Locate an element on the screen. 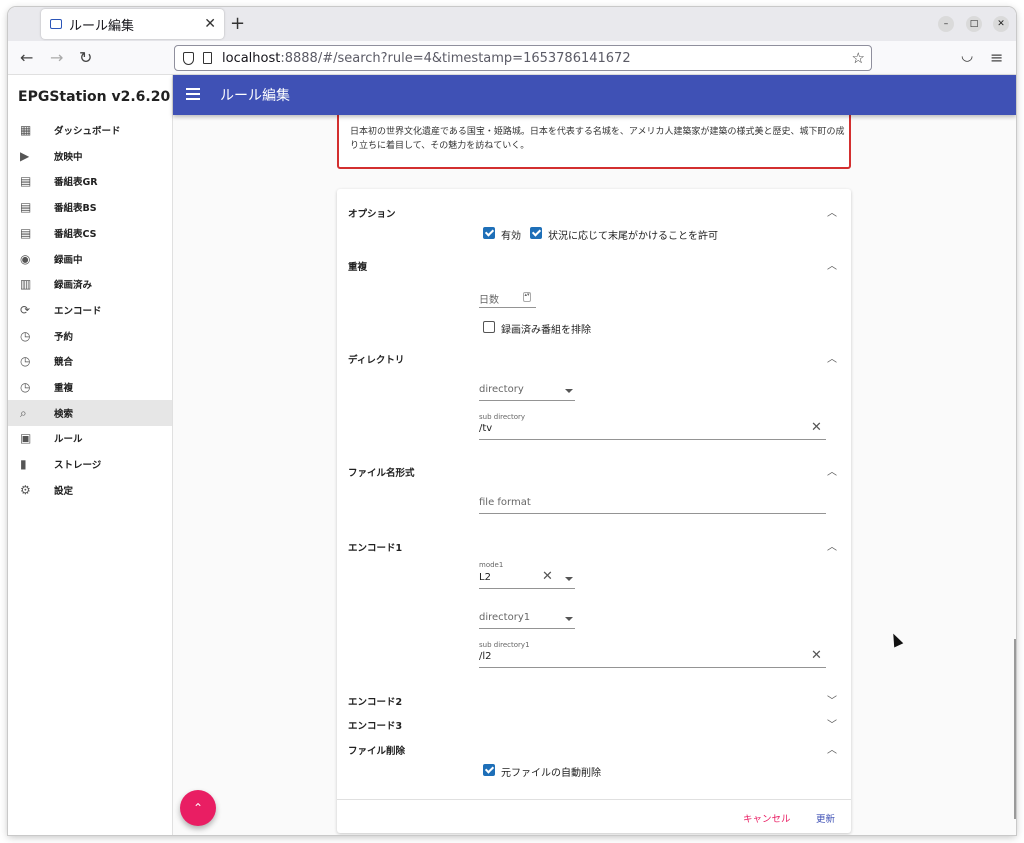  sidebar-item-11: ⌕ 検索 is located at coordinates (90, 412).